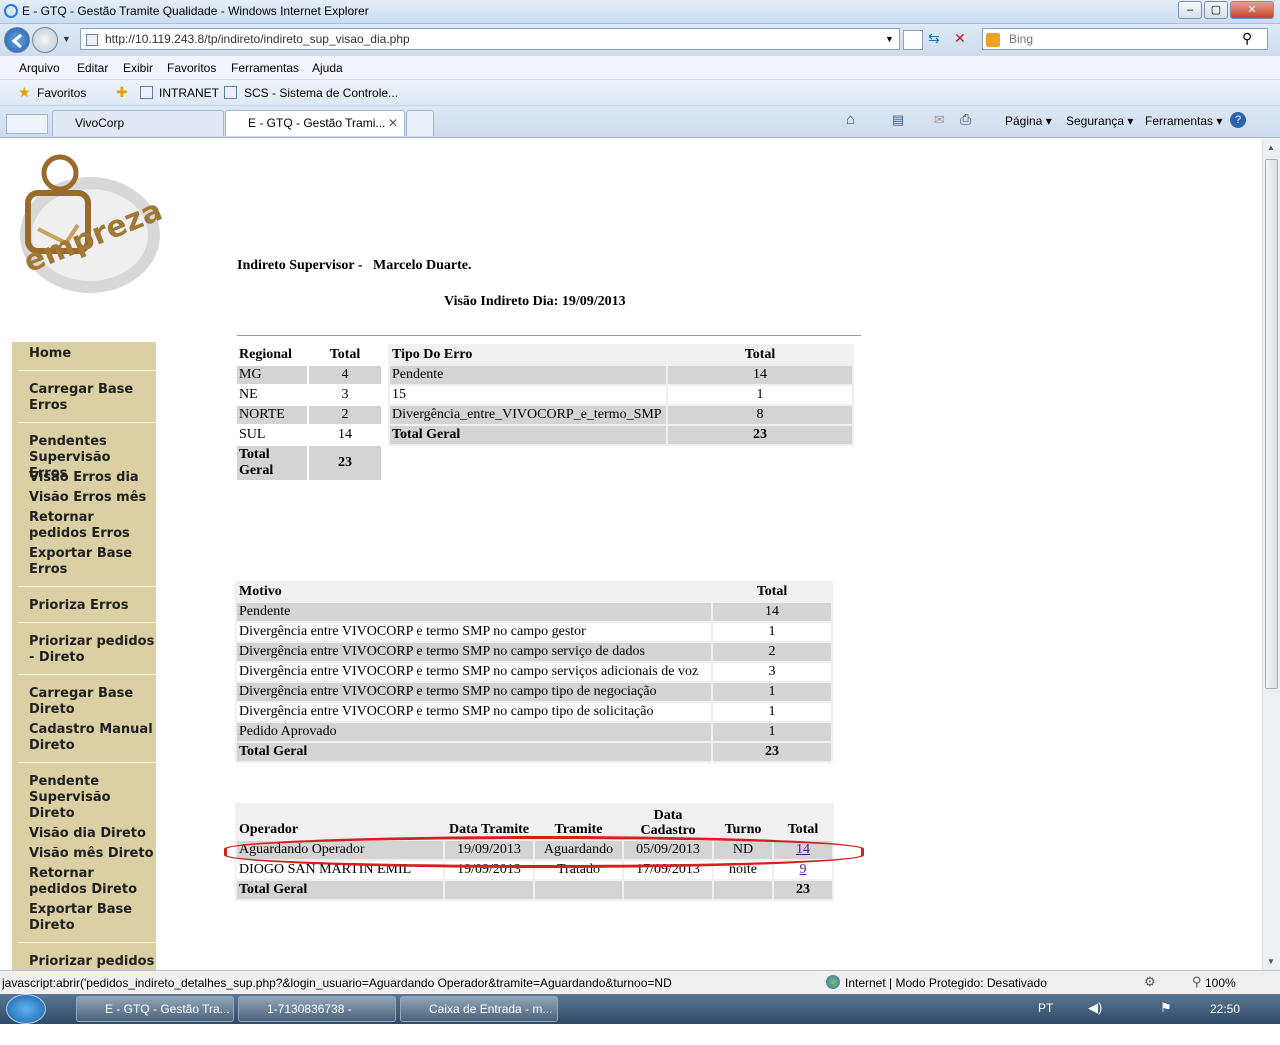 The image size is (1280, 1045). I want to click on tab-vivocorp: VivoCorp, so click(138, 123).